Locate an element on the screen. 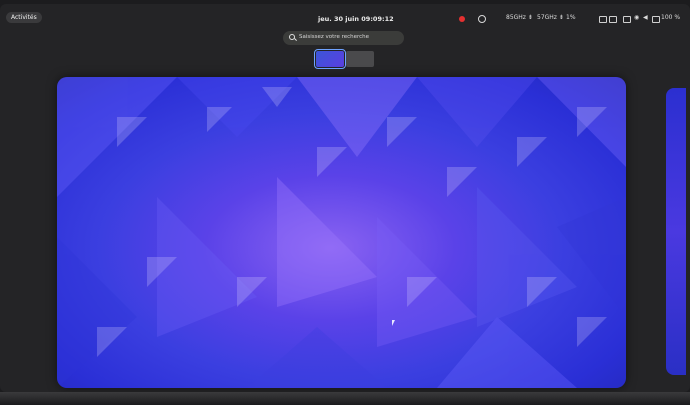 This screenshot has height=405, width=690. chat-icon is located at coordinates (627, 19).